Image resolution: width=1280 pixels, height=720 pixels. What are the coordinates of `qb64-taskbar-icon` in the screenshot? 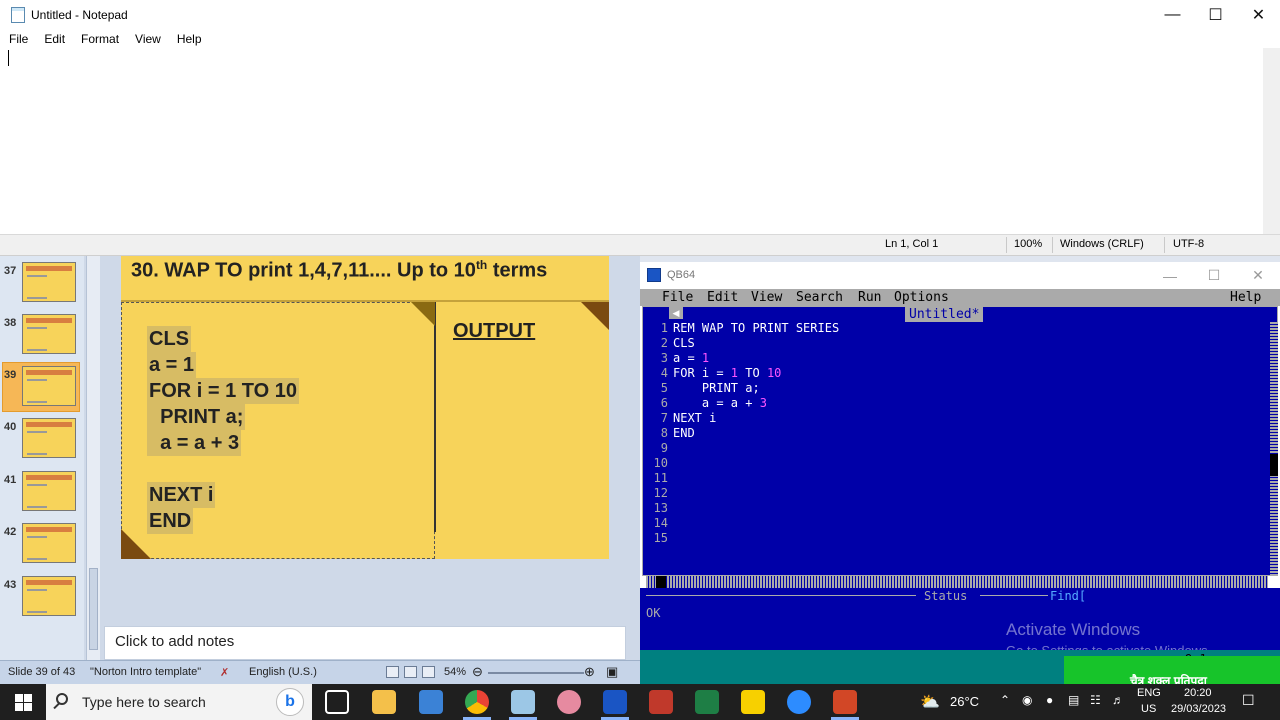 It's located at (615, 702).